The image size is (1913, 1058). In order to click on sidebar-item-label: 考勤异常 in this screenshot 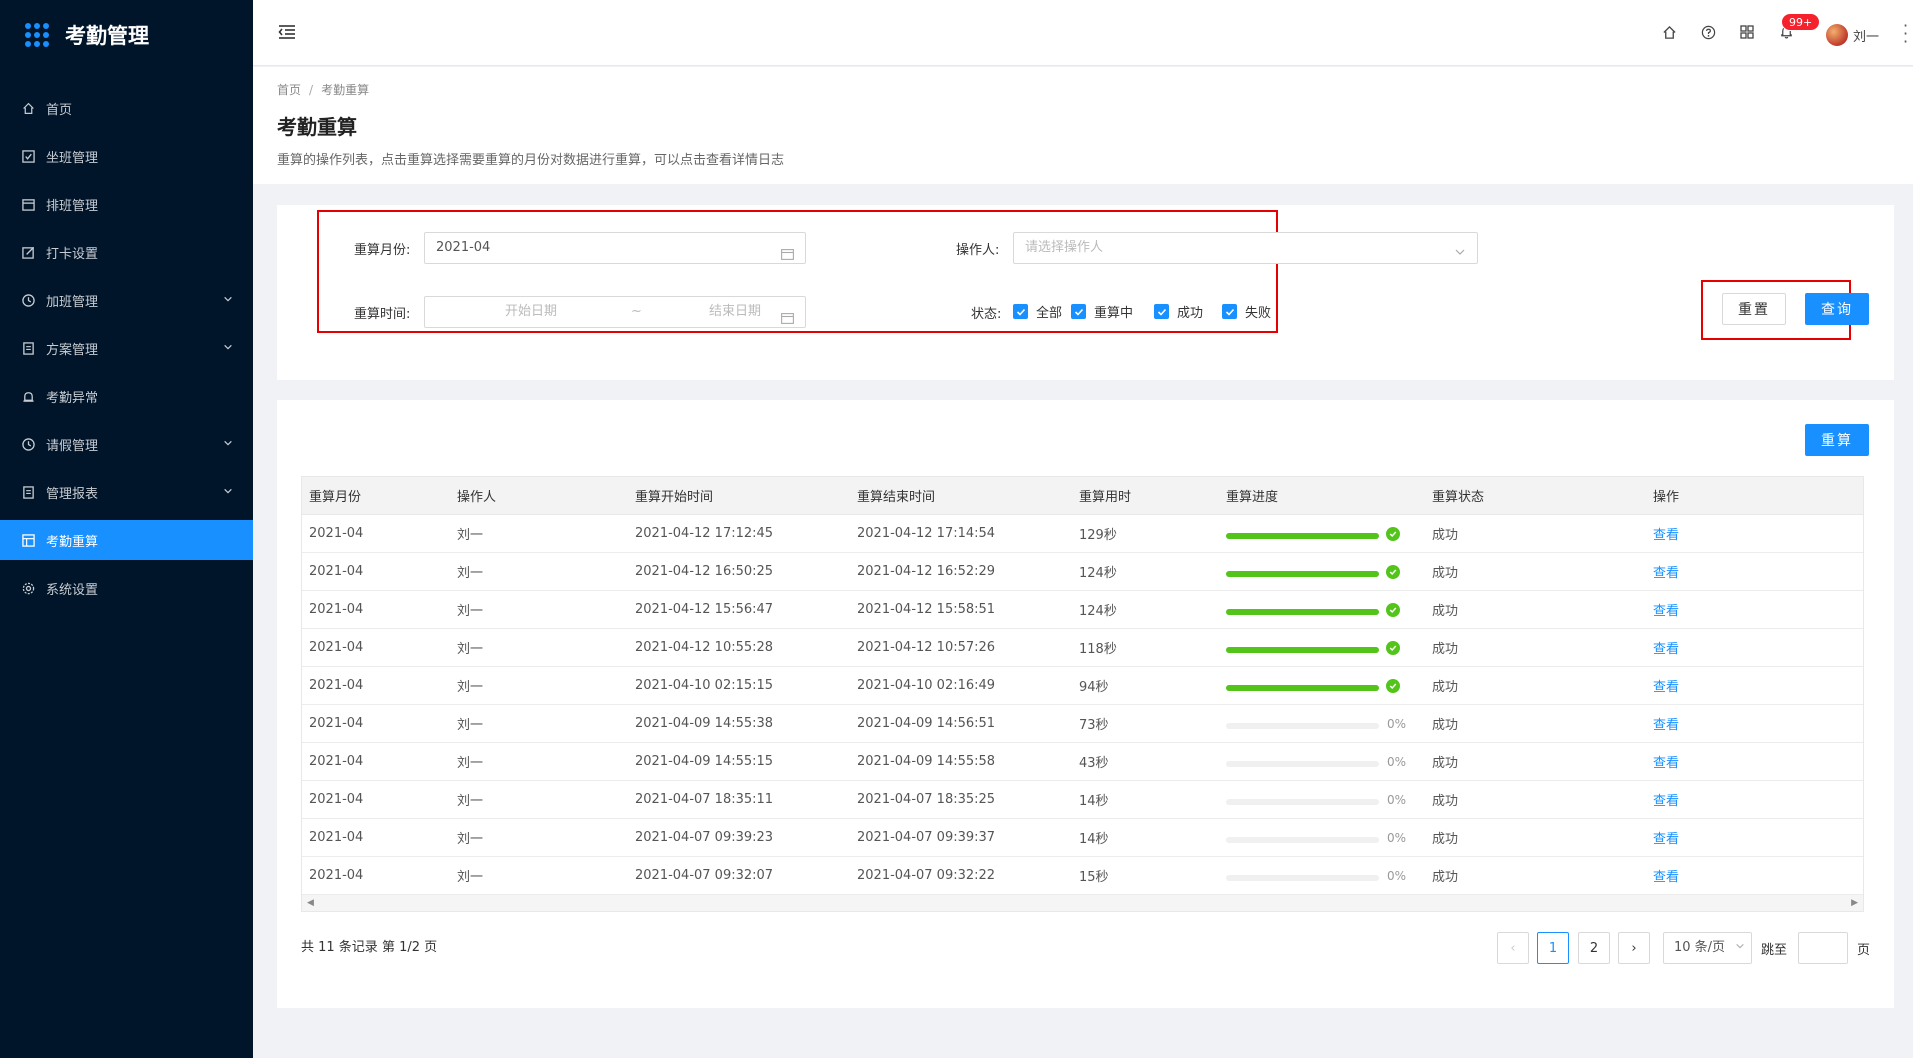, I will do `click(72, 398)`.